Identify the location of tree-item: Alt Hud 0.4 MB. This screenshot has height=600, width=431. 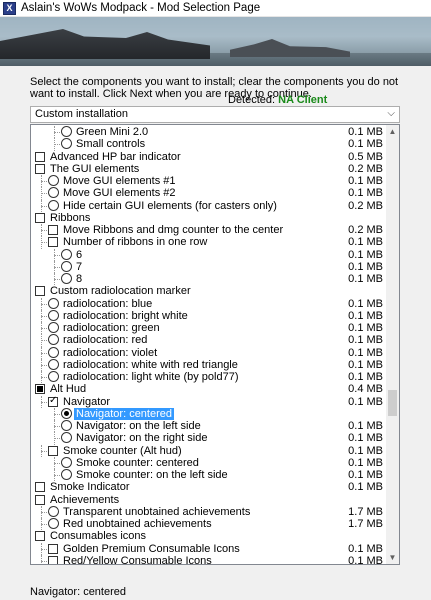
(209, 389).